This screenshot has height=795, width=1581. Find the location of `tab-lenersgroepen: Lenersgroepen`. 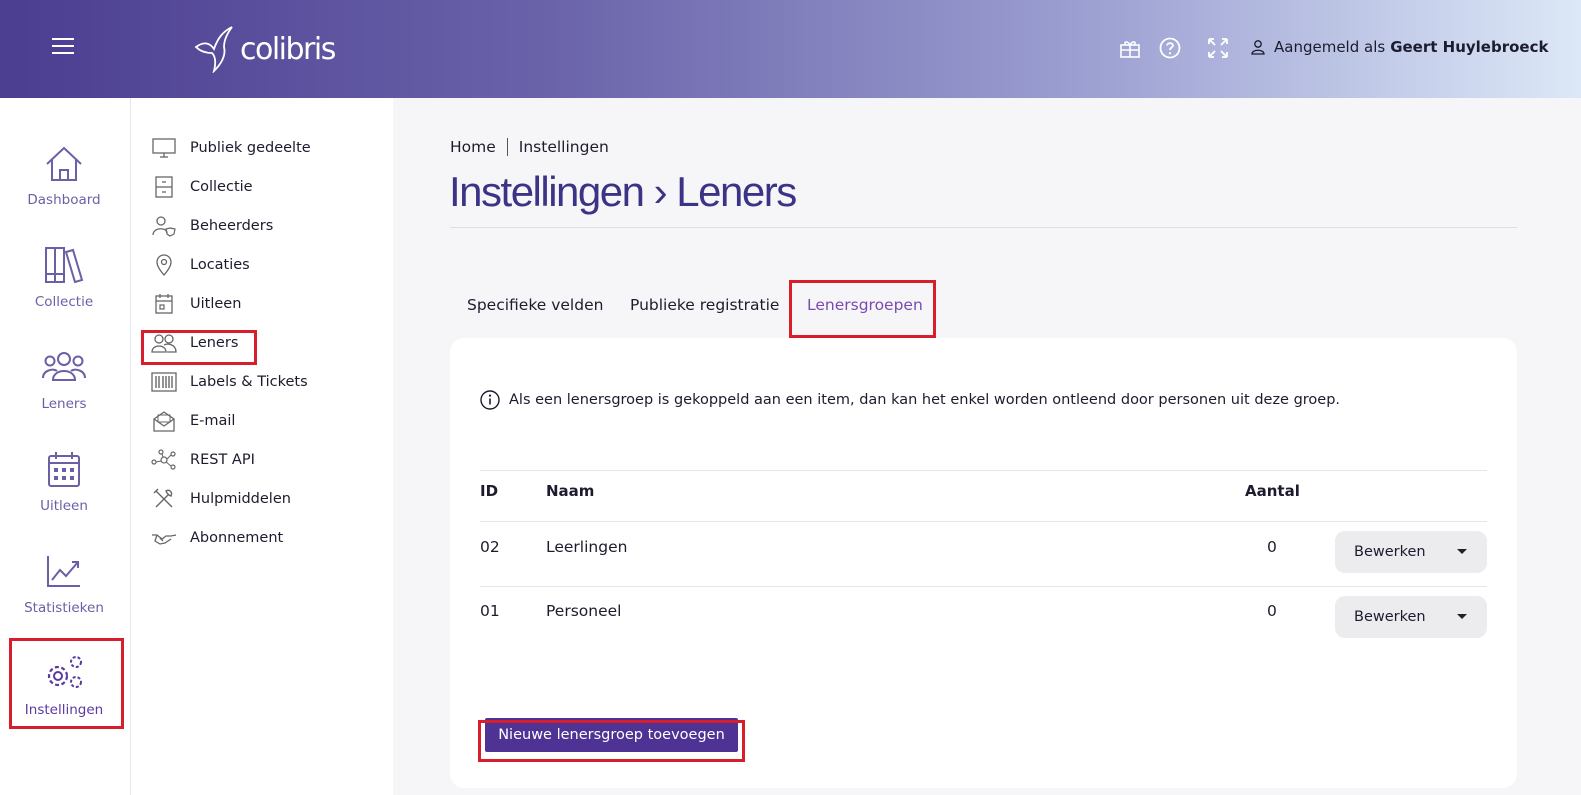

tab-lenersgroepen: Lenersgroepen is located at coordinates (865, 305).